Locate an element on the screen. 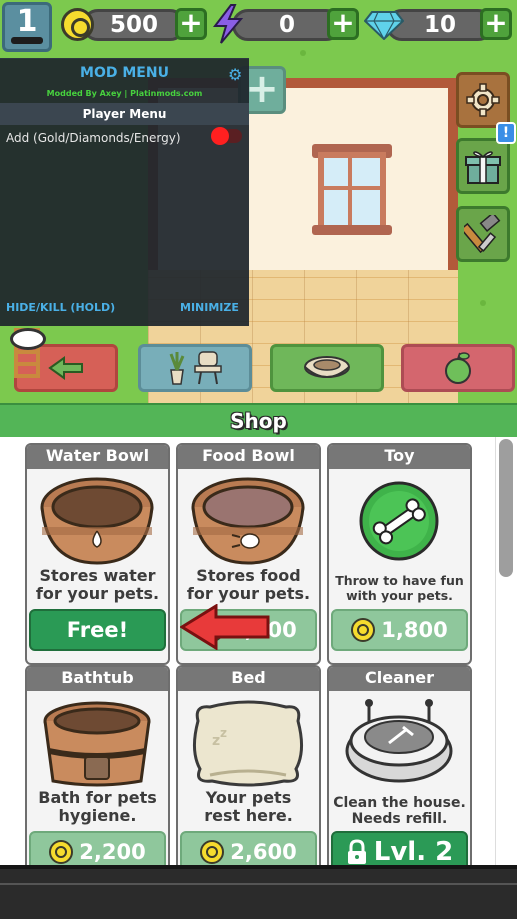  add-diamonds-button: + is located at coordinates (496, 24).